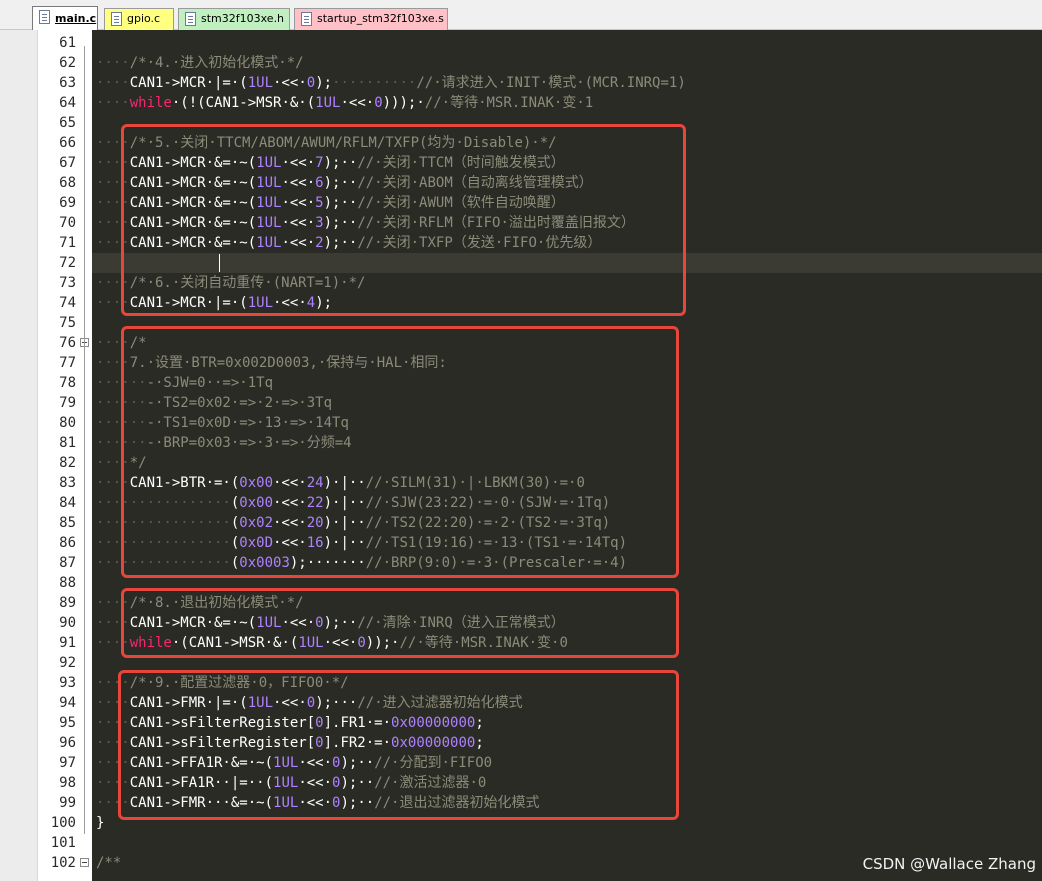 The height and width of the screenshot is (881, 1042). Describe the element at coordinates (380, 18) in the screenshot. I see `tab-label: startup_stm32f103xe.s` at that location.